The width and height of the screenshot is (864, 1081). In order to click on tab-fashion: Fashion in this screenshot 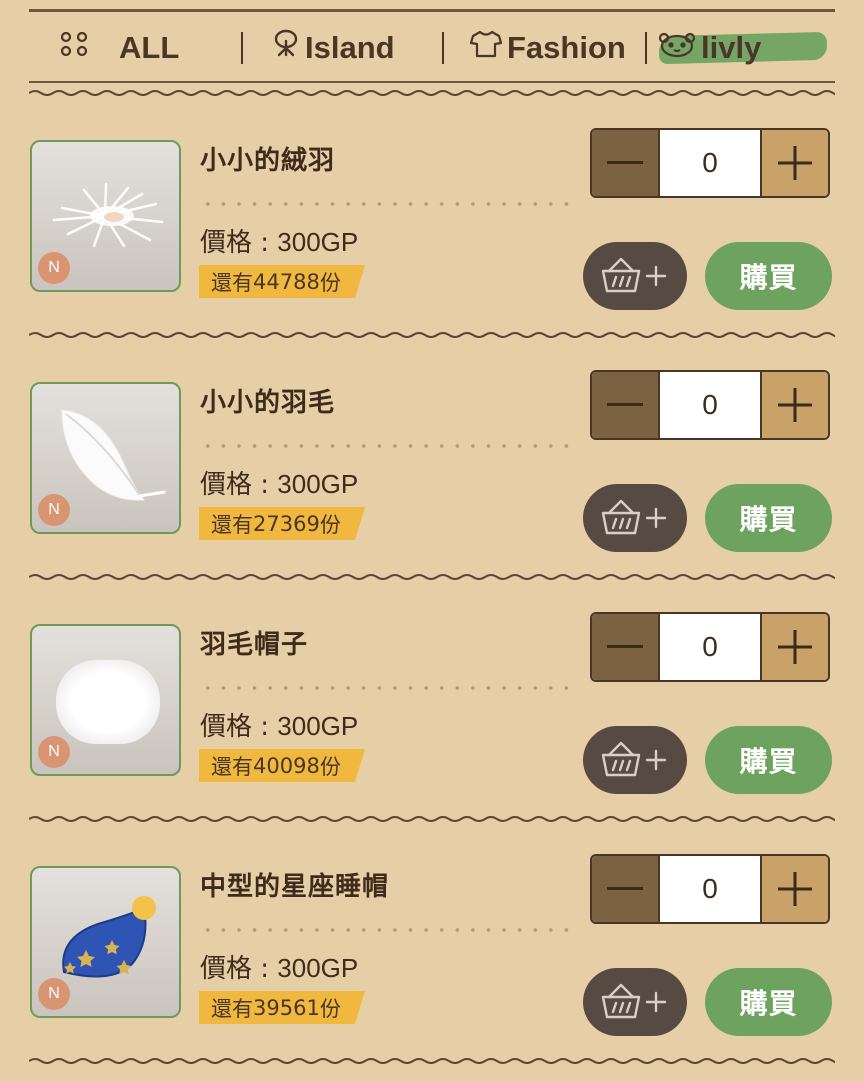, I will do `click(547, 48)`.